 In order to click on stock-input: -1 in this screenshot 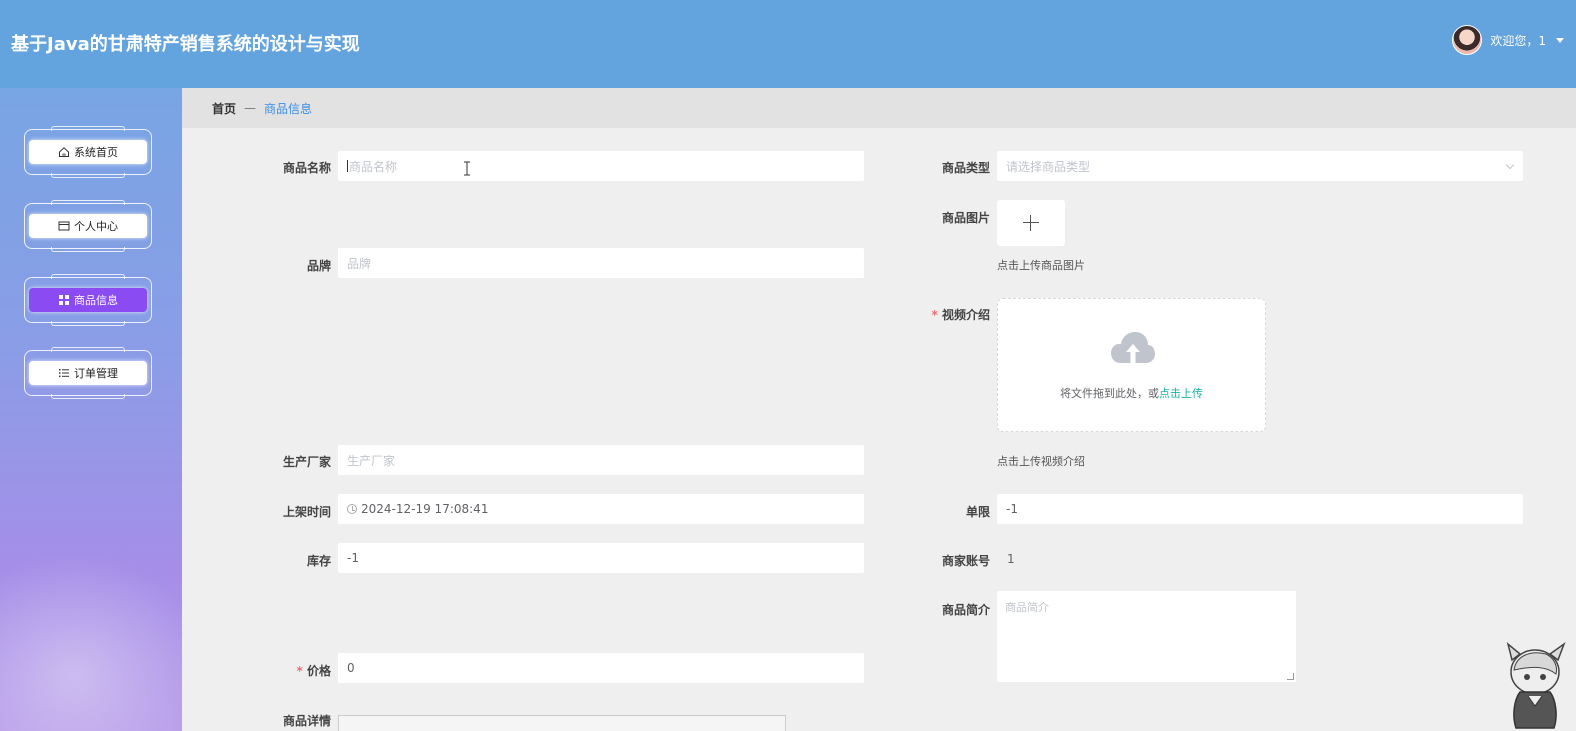, I will do `click(601, 558)`.